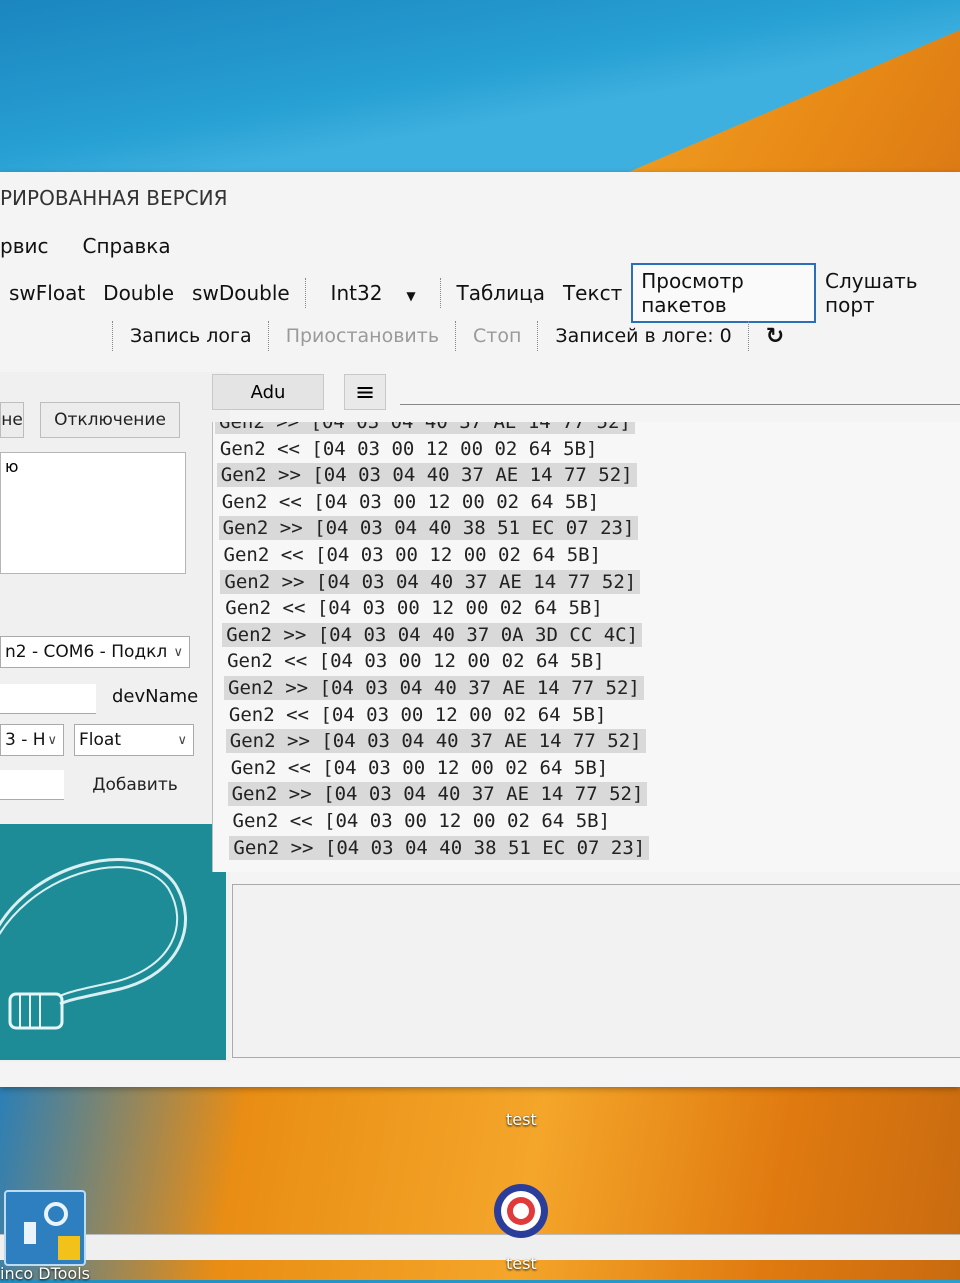 The width and height of the screenshot is (960, 1283). I want to click on menu-bar: рвис Справка, so click(85, 246).